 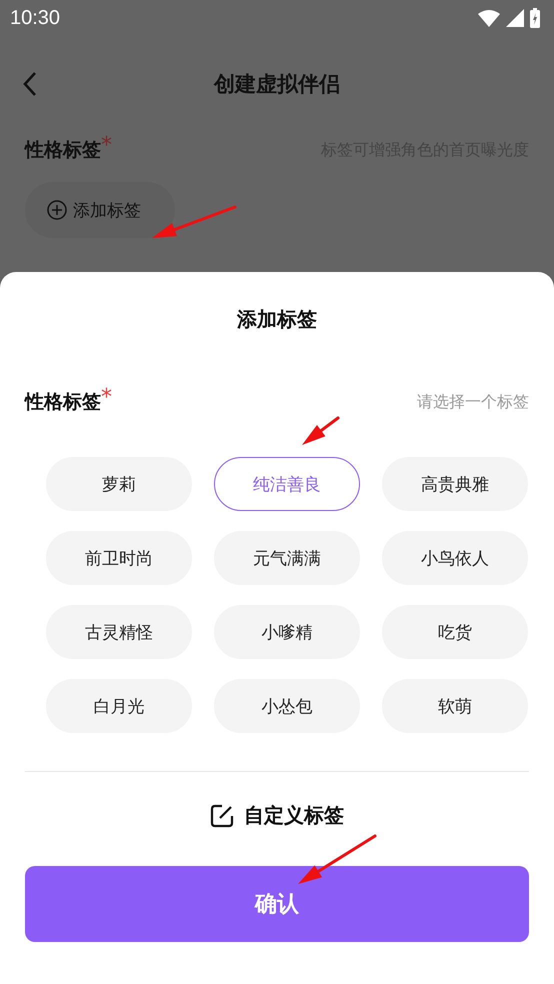 I want to click on tag-chip: 前卫时尚, so click(x=119, y=558).